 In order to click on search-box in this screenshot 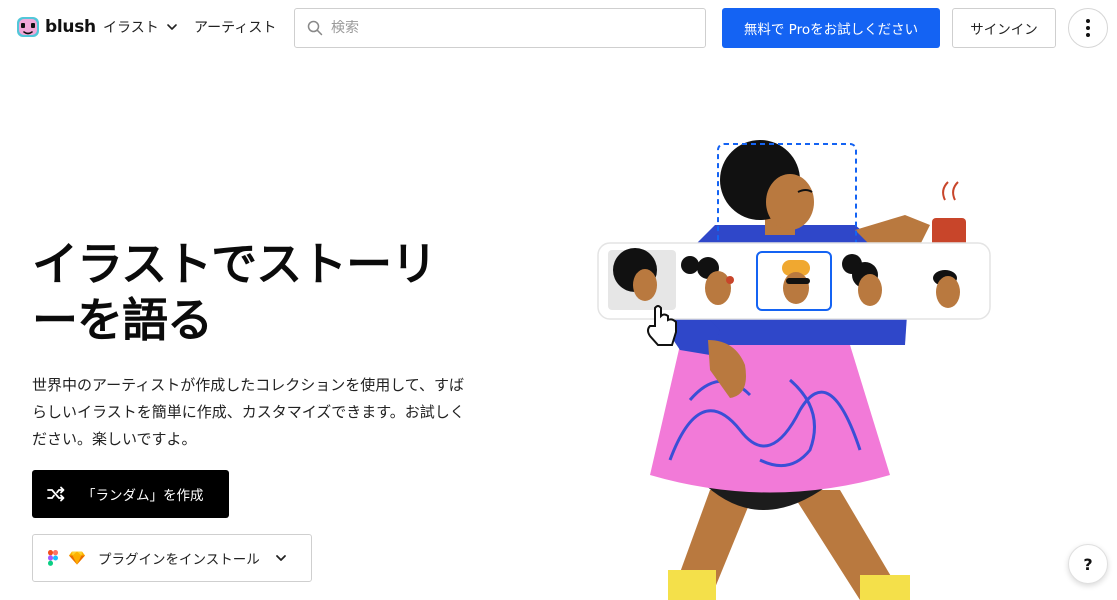, I will do `click(500, 28)`.